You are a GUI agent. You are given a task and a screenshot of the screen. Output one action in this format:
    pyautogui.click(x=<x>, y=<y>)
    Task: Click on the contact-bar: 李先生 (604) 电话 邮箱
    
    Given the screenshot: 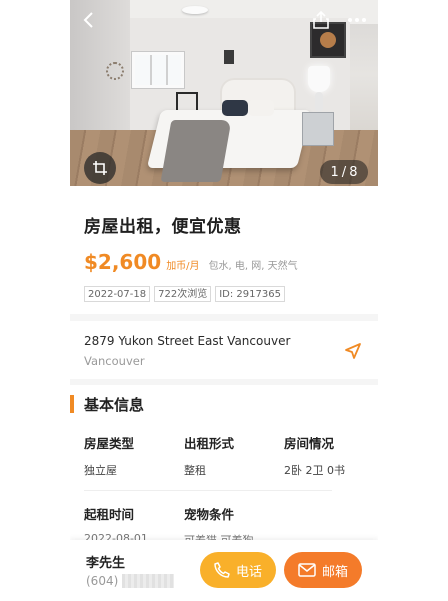 What is the action you would take?
    pyautogui.click(x=224, y=570)
    